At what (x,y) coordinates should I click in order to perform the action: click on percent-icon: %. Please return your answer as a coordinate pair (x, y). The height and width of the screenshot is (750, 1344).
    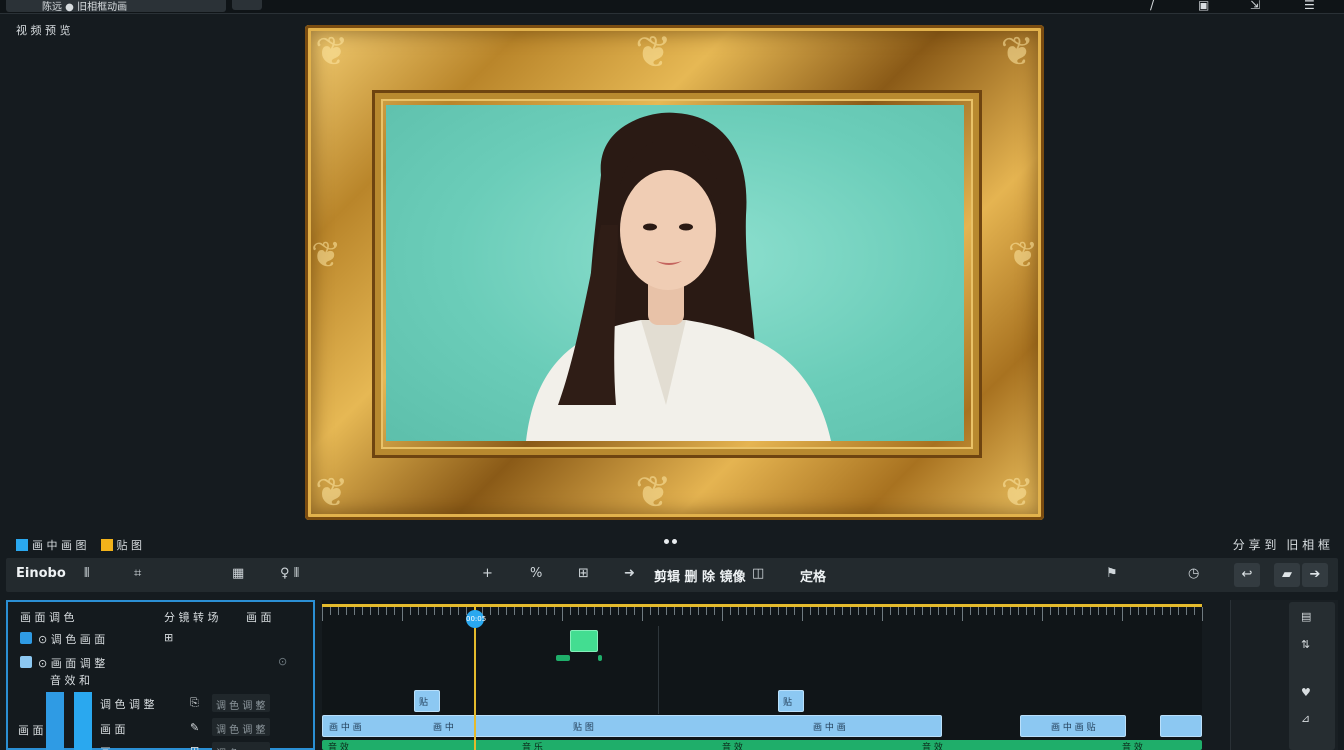
    Looking at the image, I should click on (536, 573).